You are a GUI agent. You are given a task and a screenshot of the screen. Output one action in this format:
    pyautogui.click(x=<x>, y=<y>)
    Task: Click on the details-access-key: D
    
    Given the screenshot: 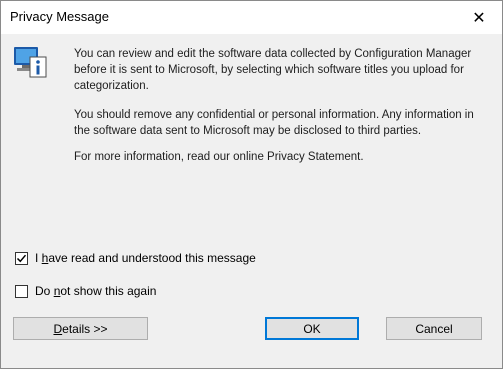 What is the action you would take?
    pyautogui.click(x=58, y=328)
    